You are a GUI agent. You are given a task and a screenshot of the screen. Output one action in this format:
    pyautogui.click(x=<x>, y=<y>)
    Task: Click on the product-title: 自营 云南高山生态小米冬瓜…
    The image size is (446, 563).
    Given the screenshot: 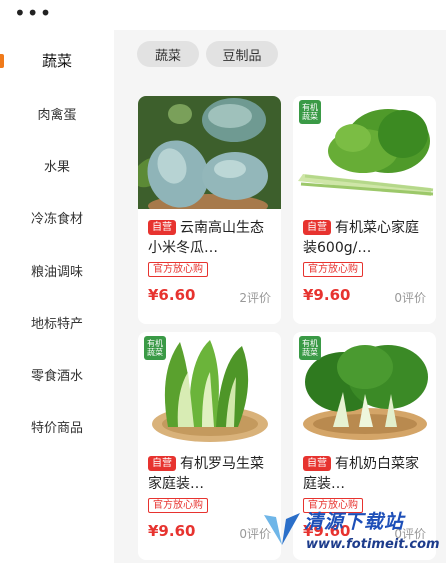 What is the action you would take?
    pyautogui.click(x=212, y=238)
    